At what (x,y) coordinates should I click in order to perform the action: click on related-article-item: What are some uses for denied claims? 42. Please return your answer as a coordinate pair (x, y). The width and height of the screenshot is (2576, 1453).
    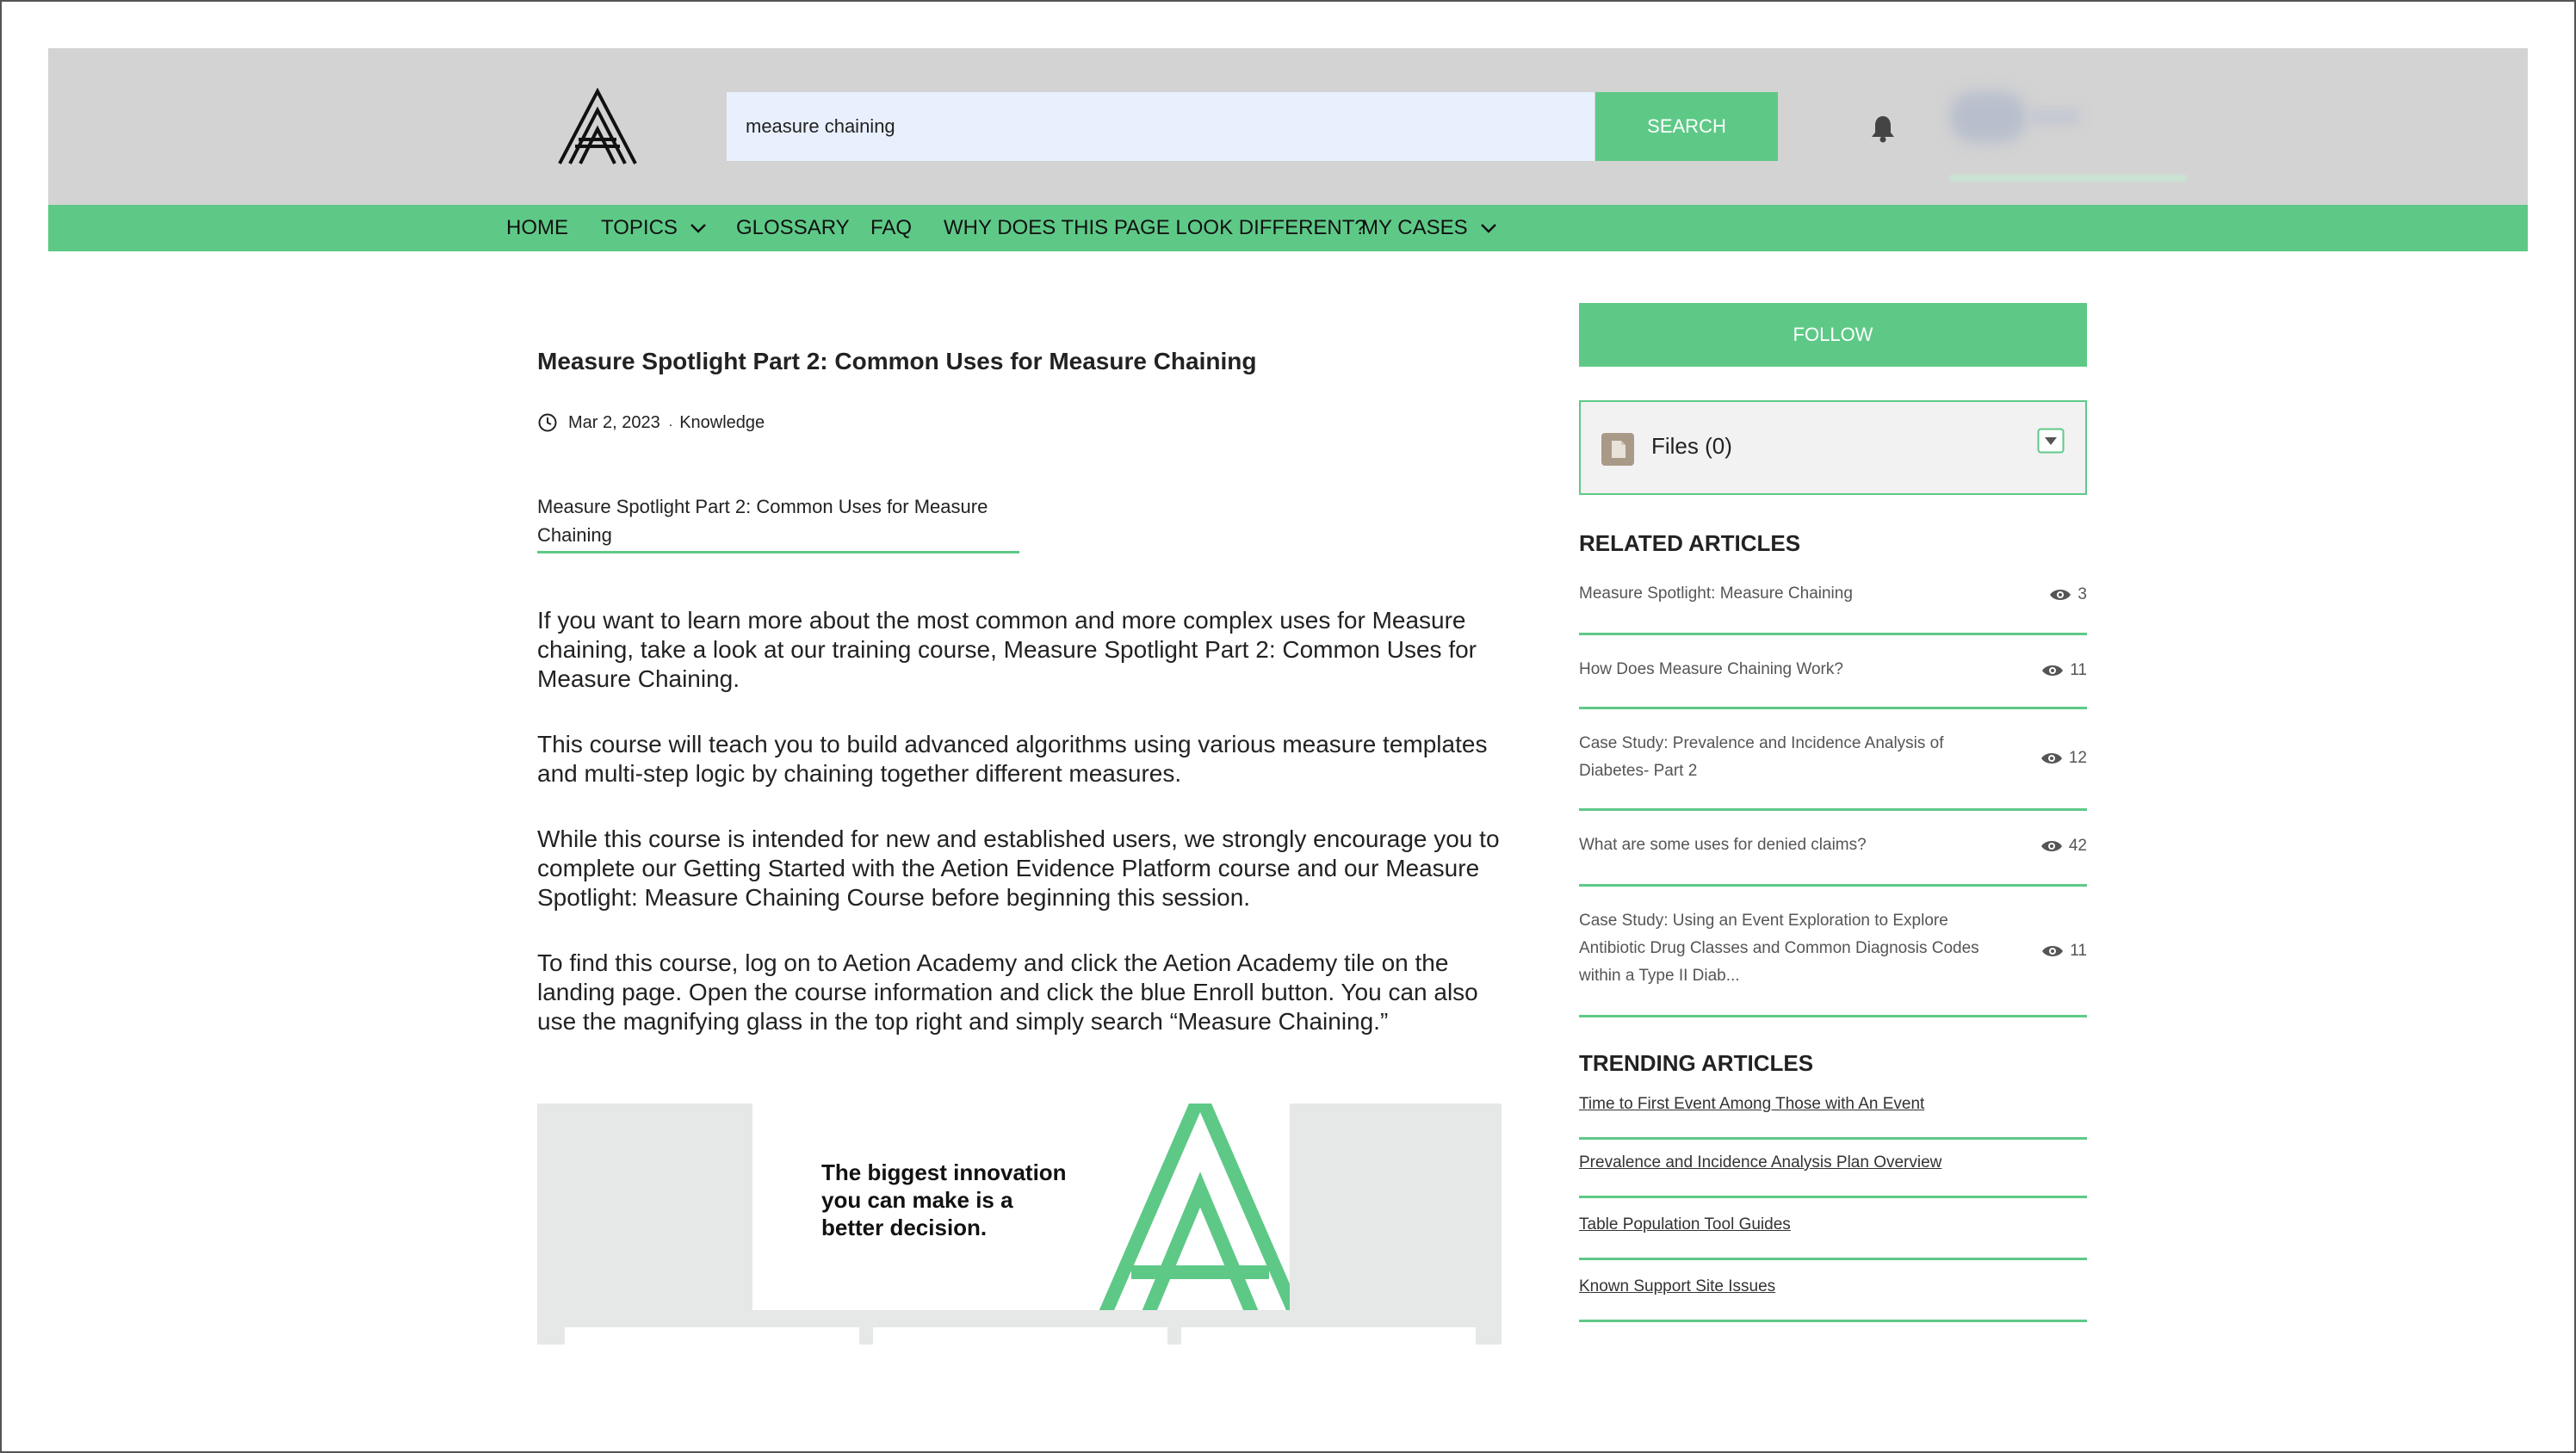
    Looking at the image, I should click on (1833, 849).